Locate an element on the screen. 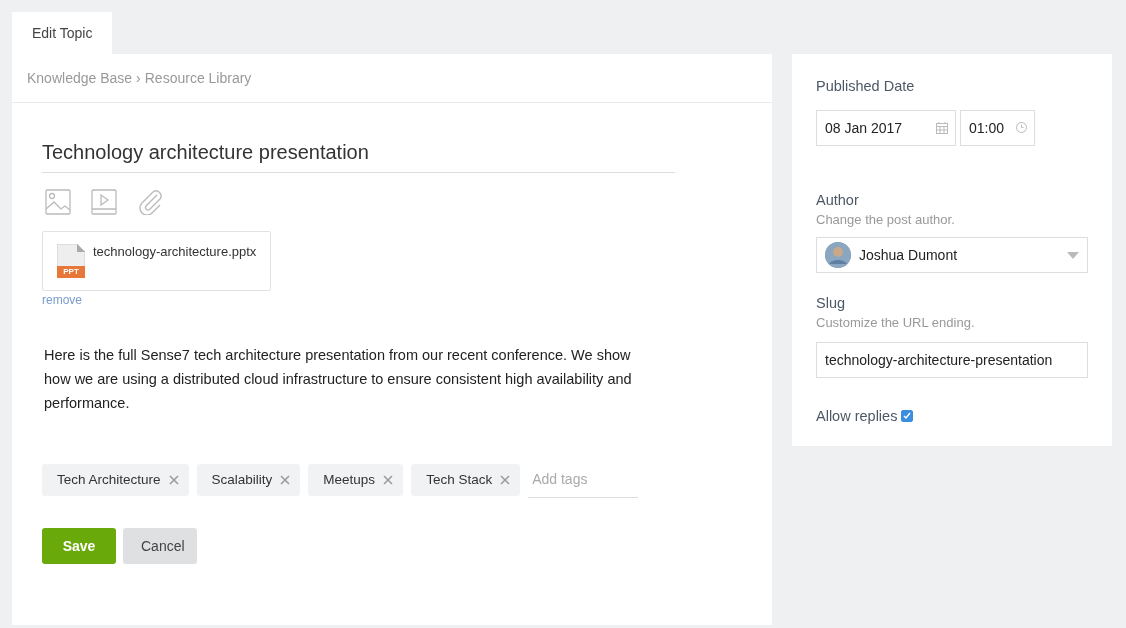  cancel-button: Cancel is located at coordinates (160, 546).